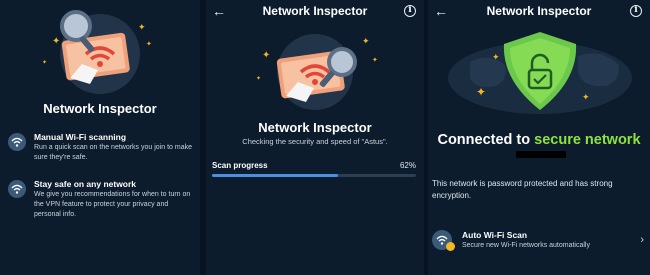  I want to click on progress-label: Scan progress, so click(240, 165).